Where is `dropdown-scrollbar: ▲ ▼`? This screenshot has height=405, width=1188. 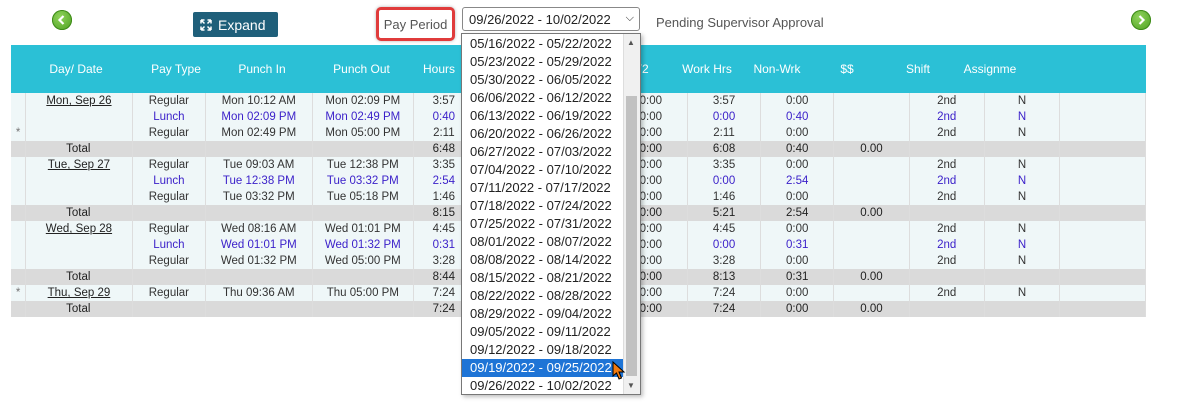
dropdown-scrollbar: ▲ ▼ is located at coordinates (631, 214).